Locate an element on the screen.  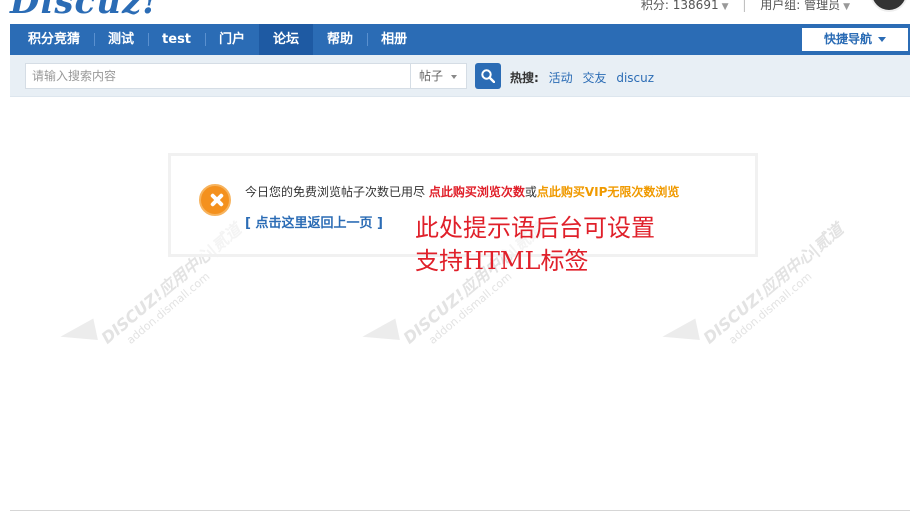
nav-item: 相册 is located at coordinates (394, 39).